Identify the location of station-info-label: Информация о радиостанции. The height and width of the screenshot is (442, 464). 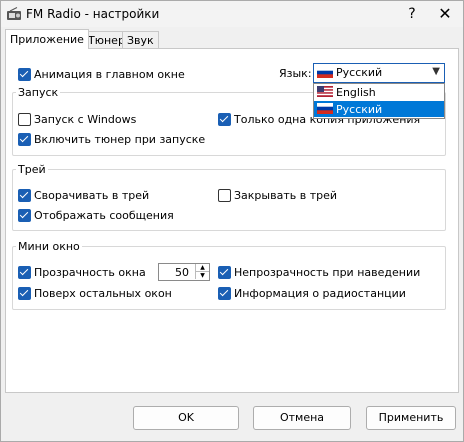
(320, 293).